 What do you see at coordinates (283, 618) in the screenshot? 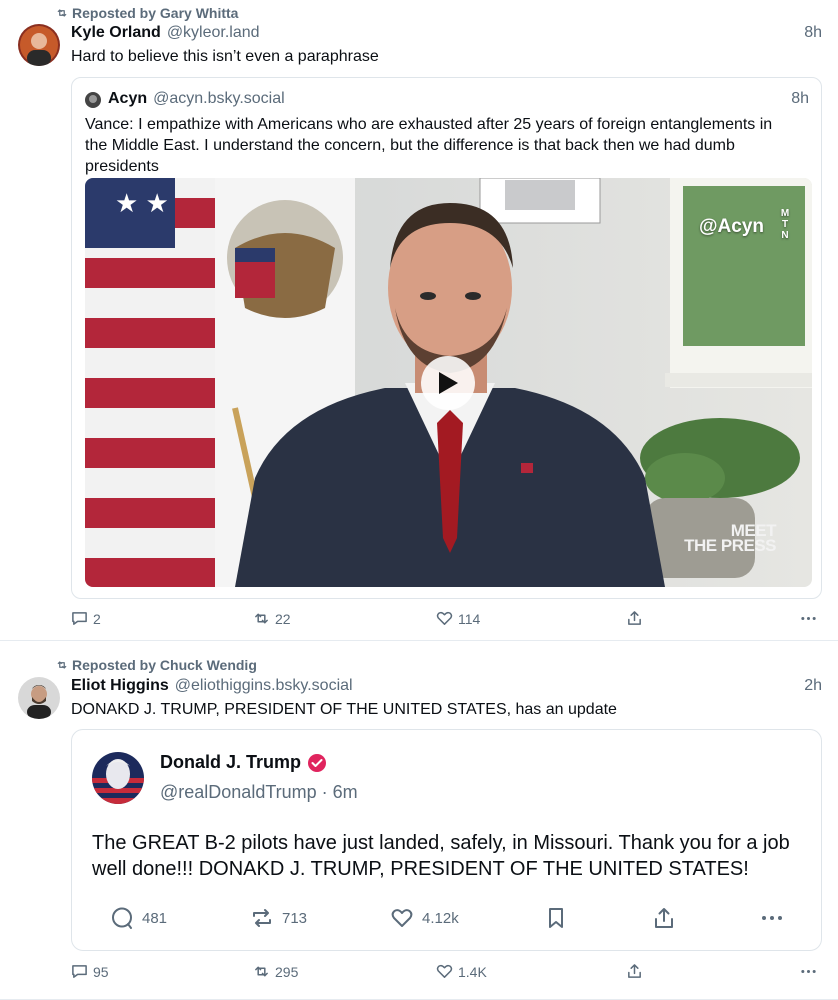
I see `repost-count: 22` at bounding box center [283, 618].